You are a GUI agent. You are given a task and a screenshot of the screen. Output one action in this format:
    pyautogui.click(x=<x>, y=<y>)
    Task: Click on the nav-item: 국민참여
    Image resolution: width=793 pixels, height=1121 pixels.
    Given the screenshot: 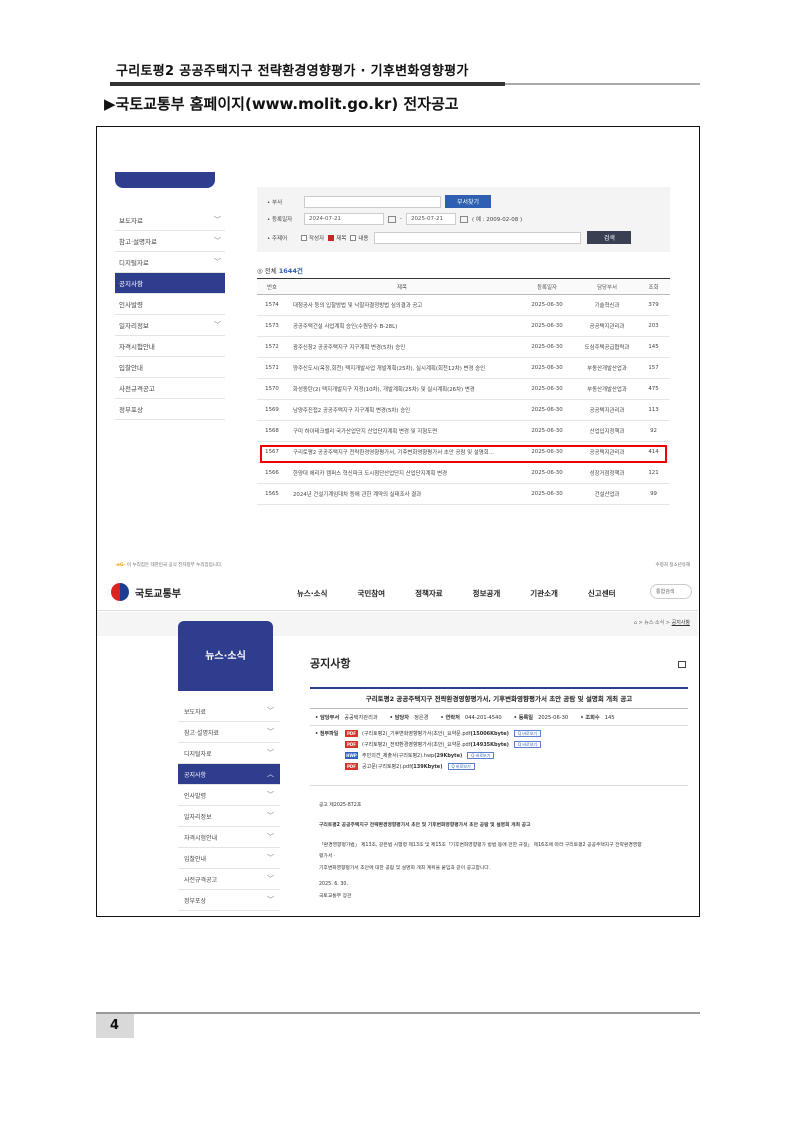 What is the action you would take?
    pyautogui.click(x=371, y=593)
    